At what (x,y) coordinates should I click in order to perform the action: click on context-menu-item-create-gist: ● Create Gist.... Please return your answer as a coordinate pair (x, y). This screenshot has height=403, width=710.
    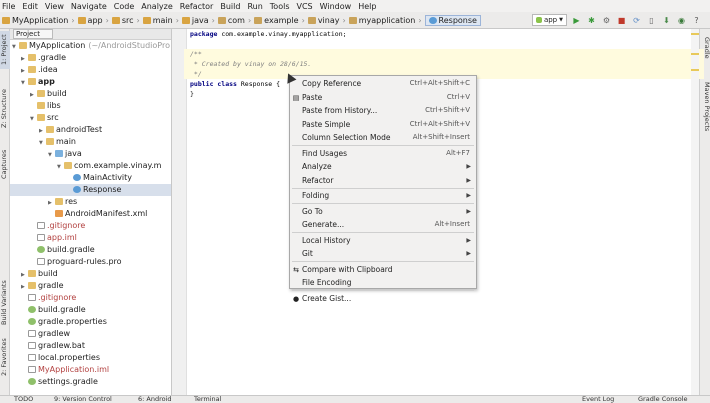
    Looking at the image, I should click on (383, 299).